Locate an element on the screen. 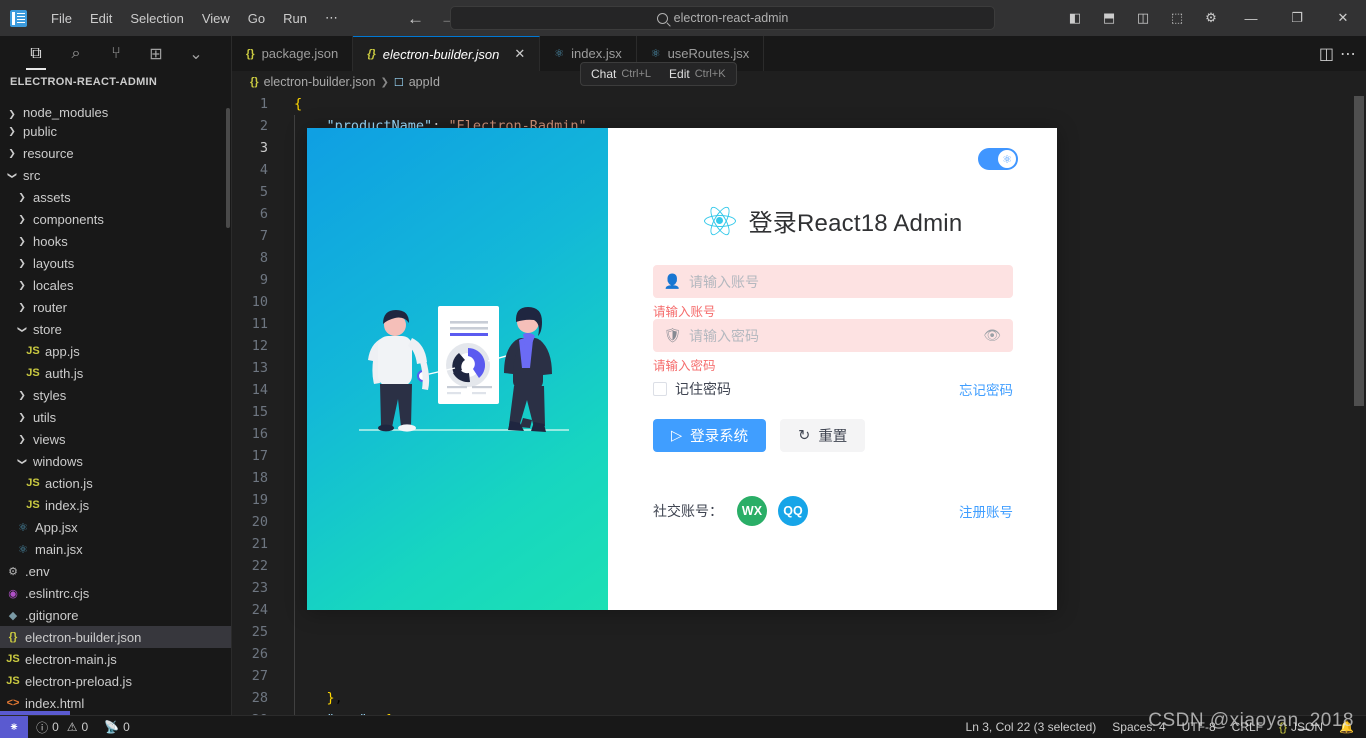 The image size is (1366, 738). code-text: }, is located at coordinates (313, 698).